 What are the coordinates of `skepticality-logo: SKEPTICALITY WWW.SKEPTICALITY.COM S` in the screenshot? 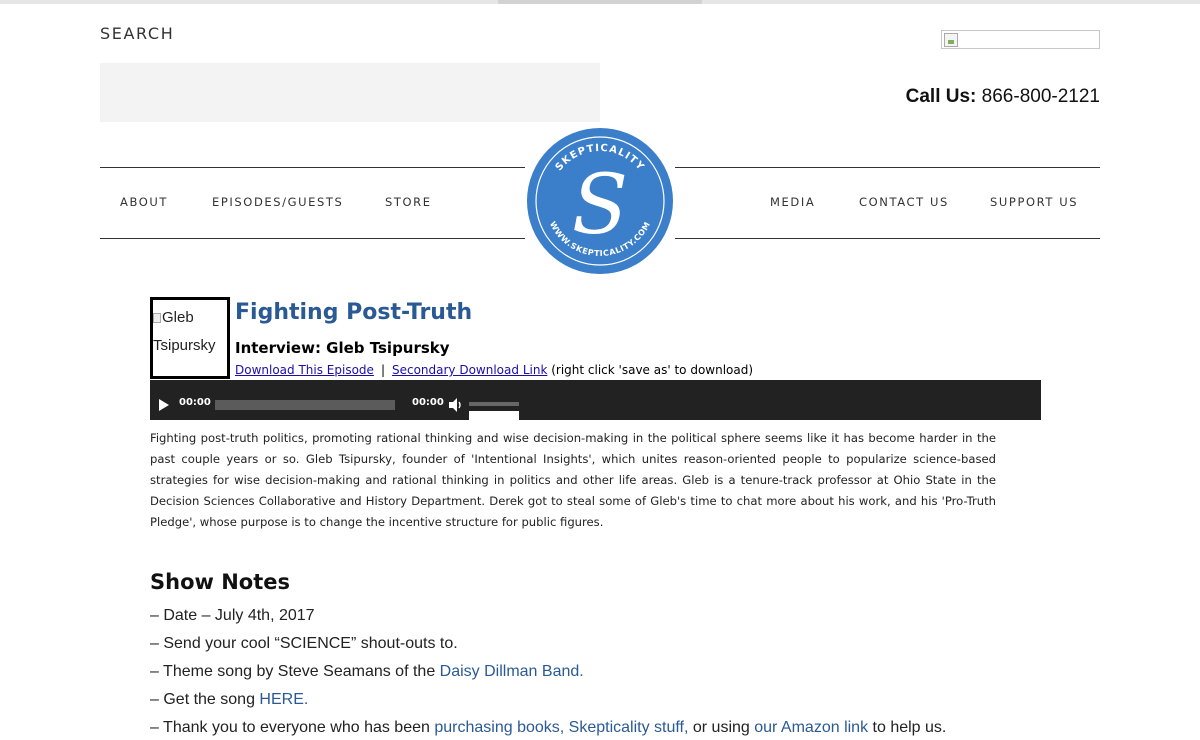 It's located at (600, 201).